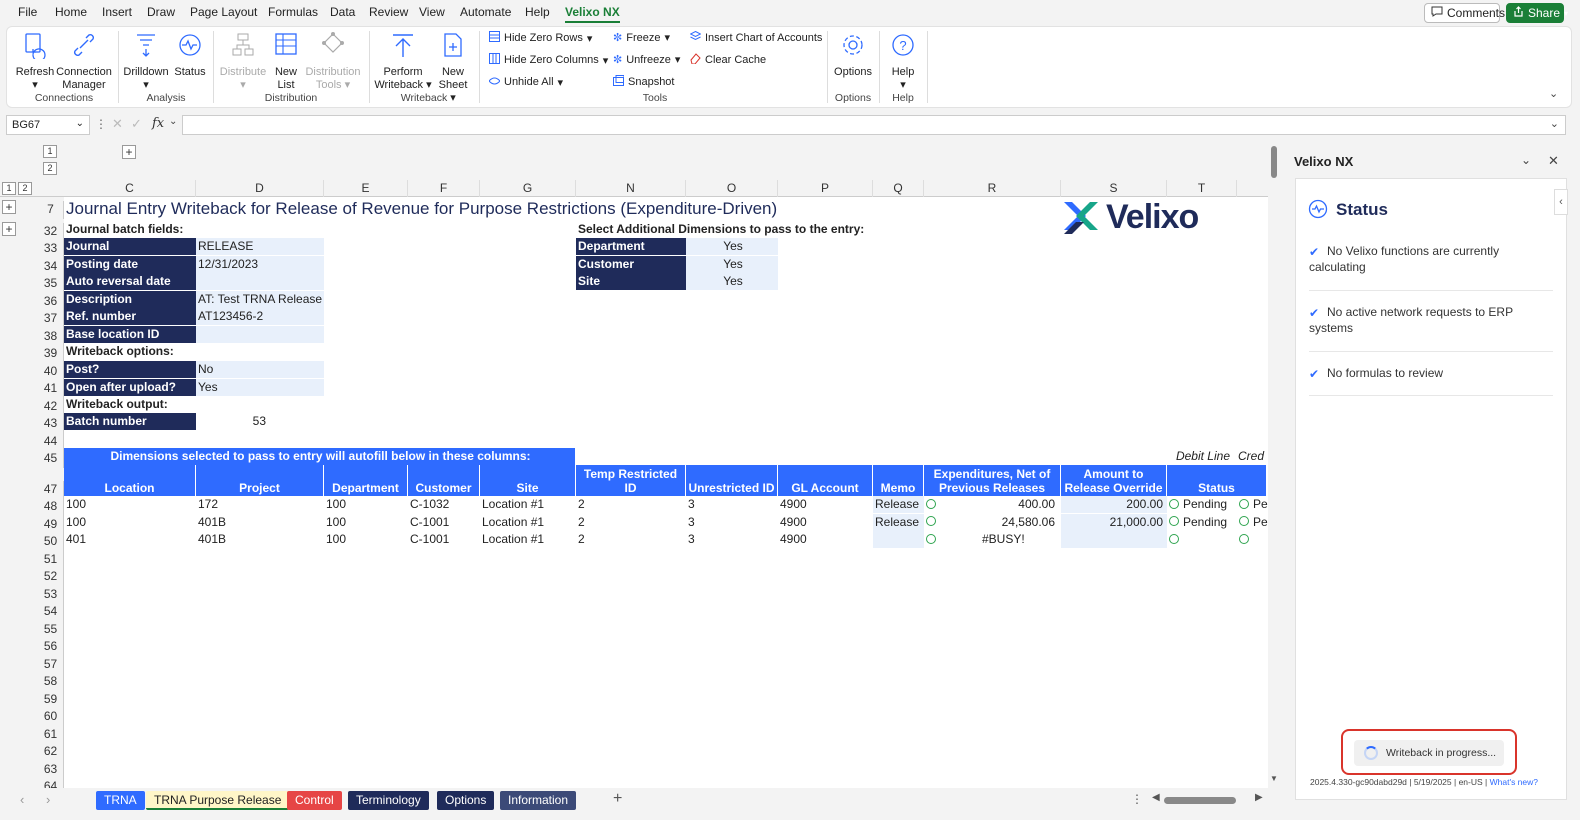  Describe the element at coordinates (1561, 202) in the screenshot. I see `collapse-pane-button: ‹` at that location.